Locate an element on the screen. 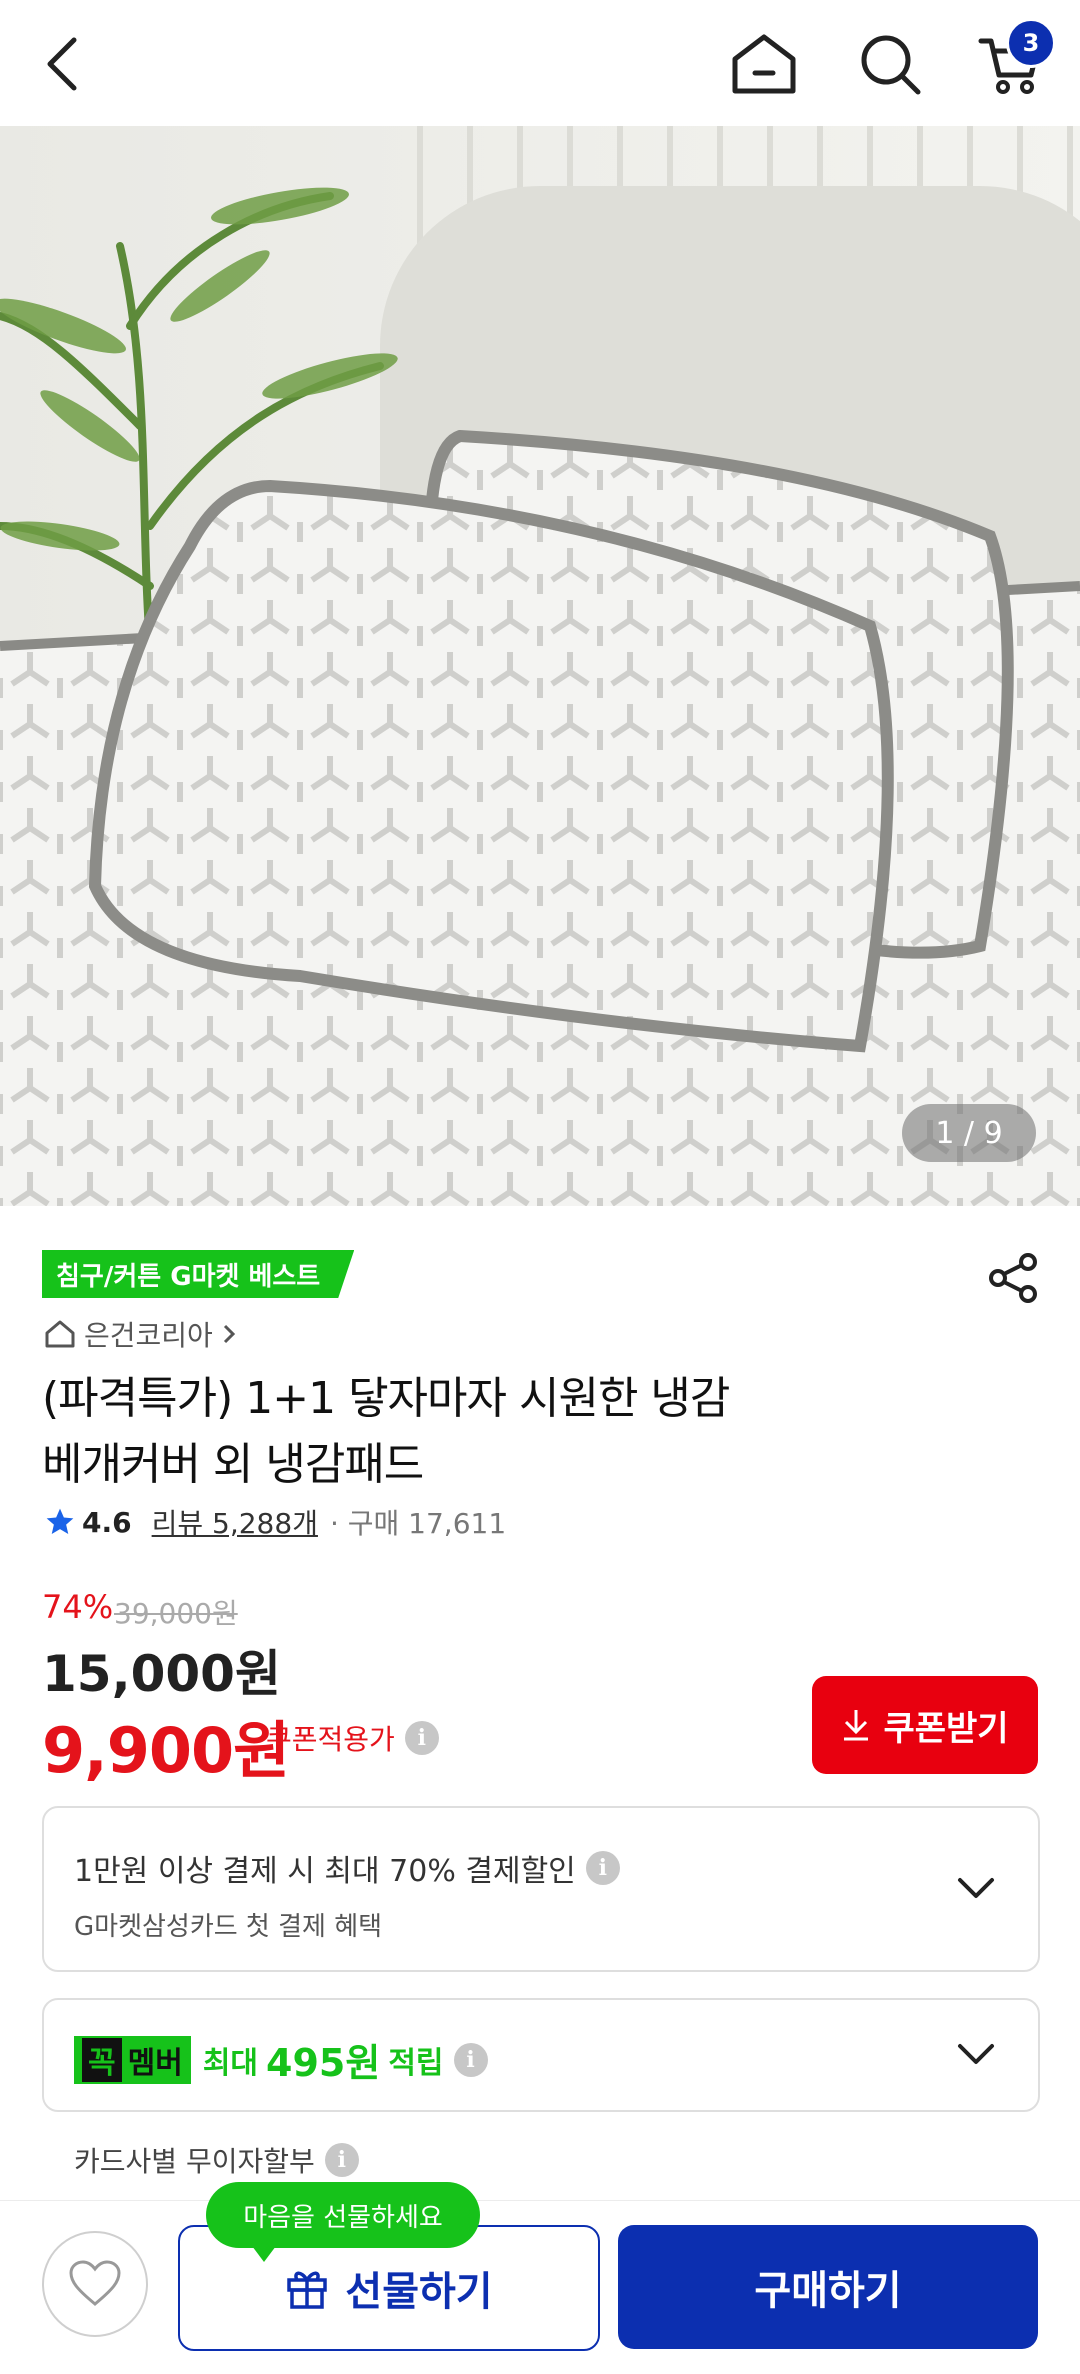 The image size is (1080, 2374). sale-price: 15,000원 is located at coordinates (161, 1674).